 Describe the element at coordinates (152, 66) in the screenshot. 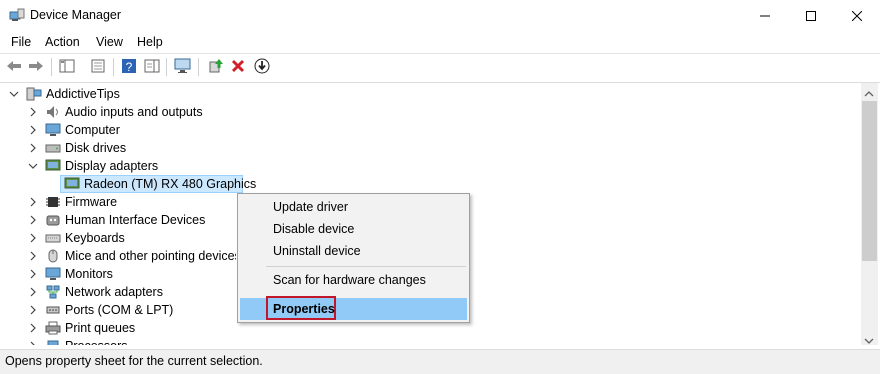

I see `action-pane-icon` at that location.